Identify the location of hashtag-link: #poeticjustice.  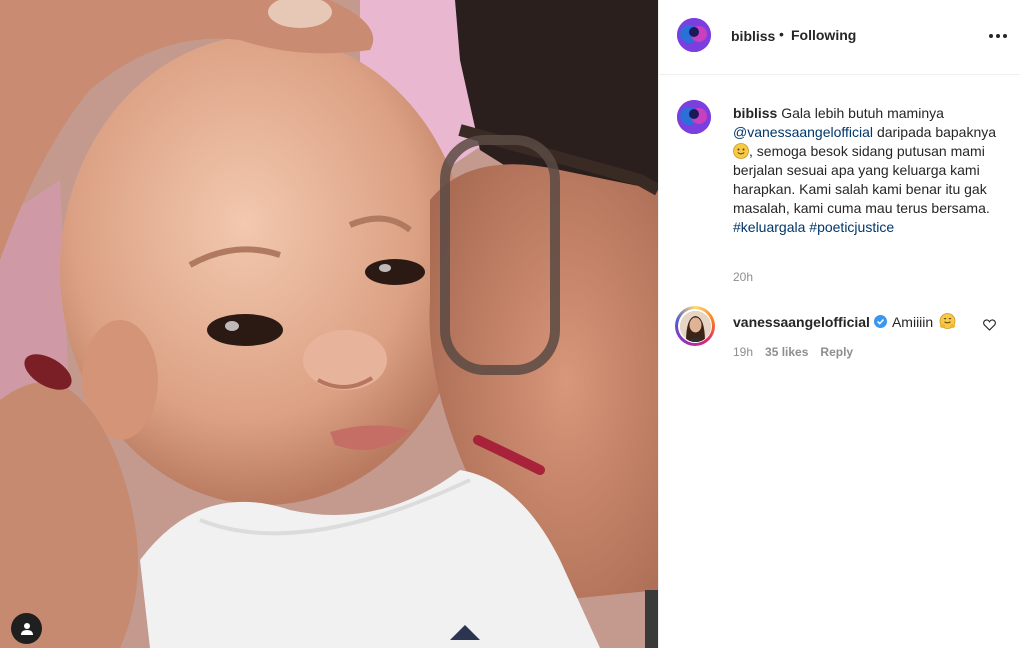
(851, 227).